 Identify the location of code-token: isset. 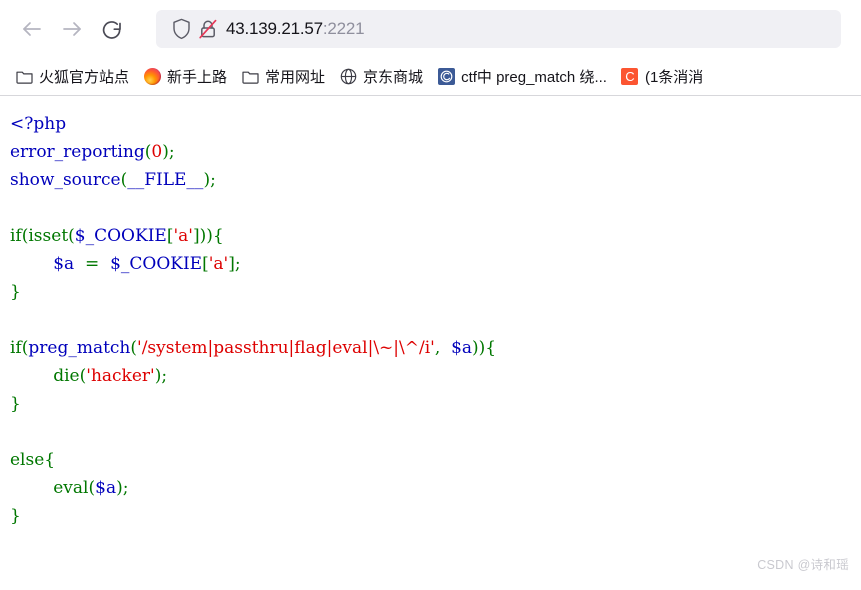
(48, 236).